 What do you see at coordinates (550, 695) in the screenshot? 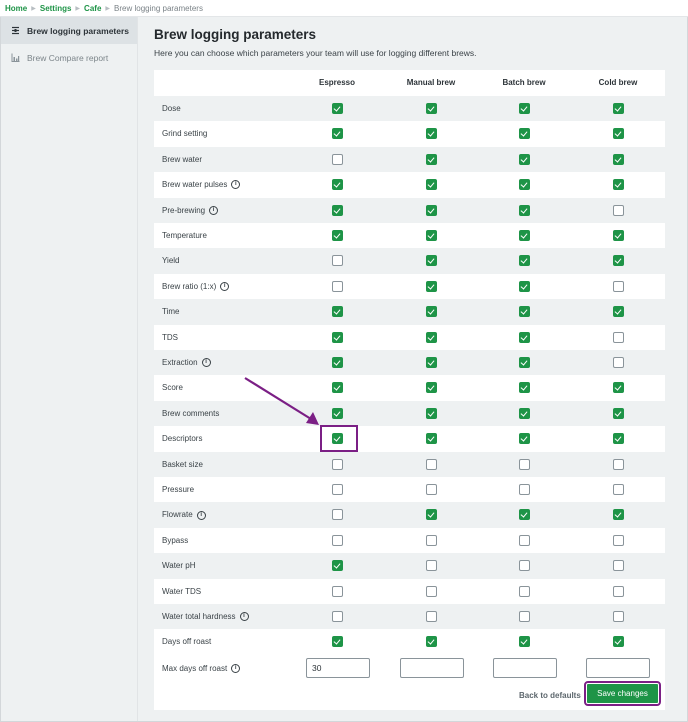
I see `back-to-defaults-button: Back to defaults` at bounding box center [550, 695].